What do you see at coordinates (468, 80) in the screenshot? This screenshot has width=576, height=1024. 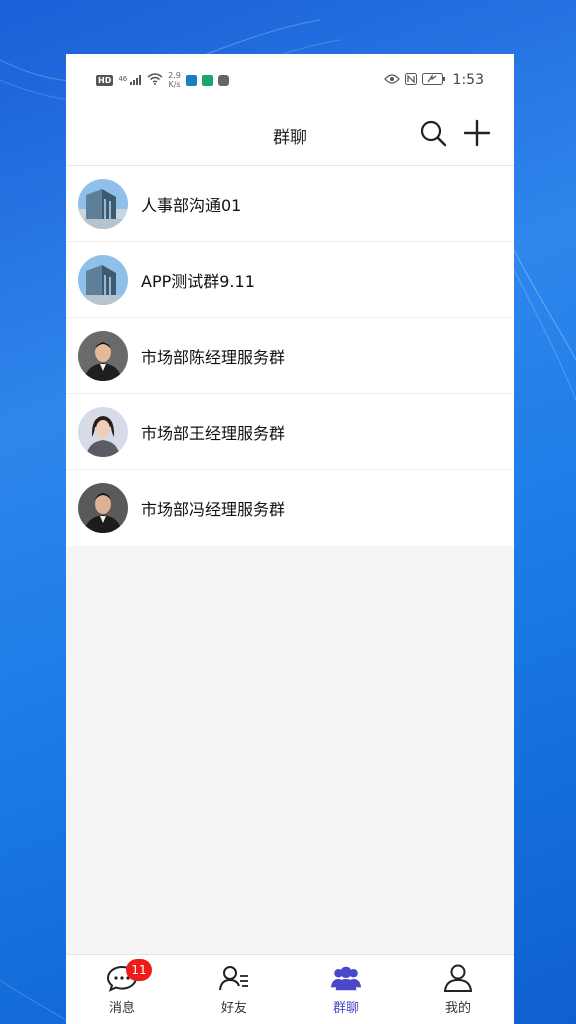 I see `clock: 1:53` at bounding box center [468, 80].